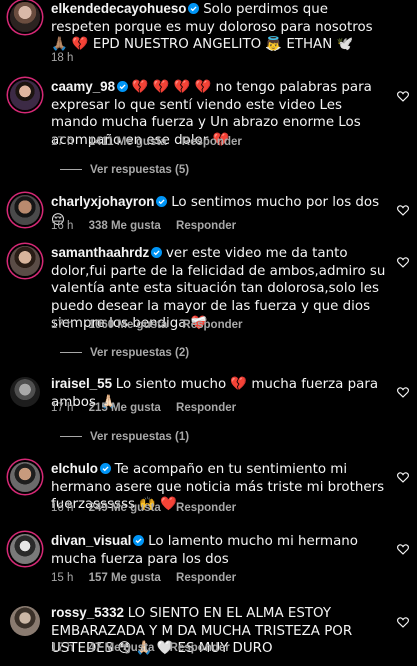  I want to click on comment-likes: 157 Me gusta, so click(125, 578).